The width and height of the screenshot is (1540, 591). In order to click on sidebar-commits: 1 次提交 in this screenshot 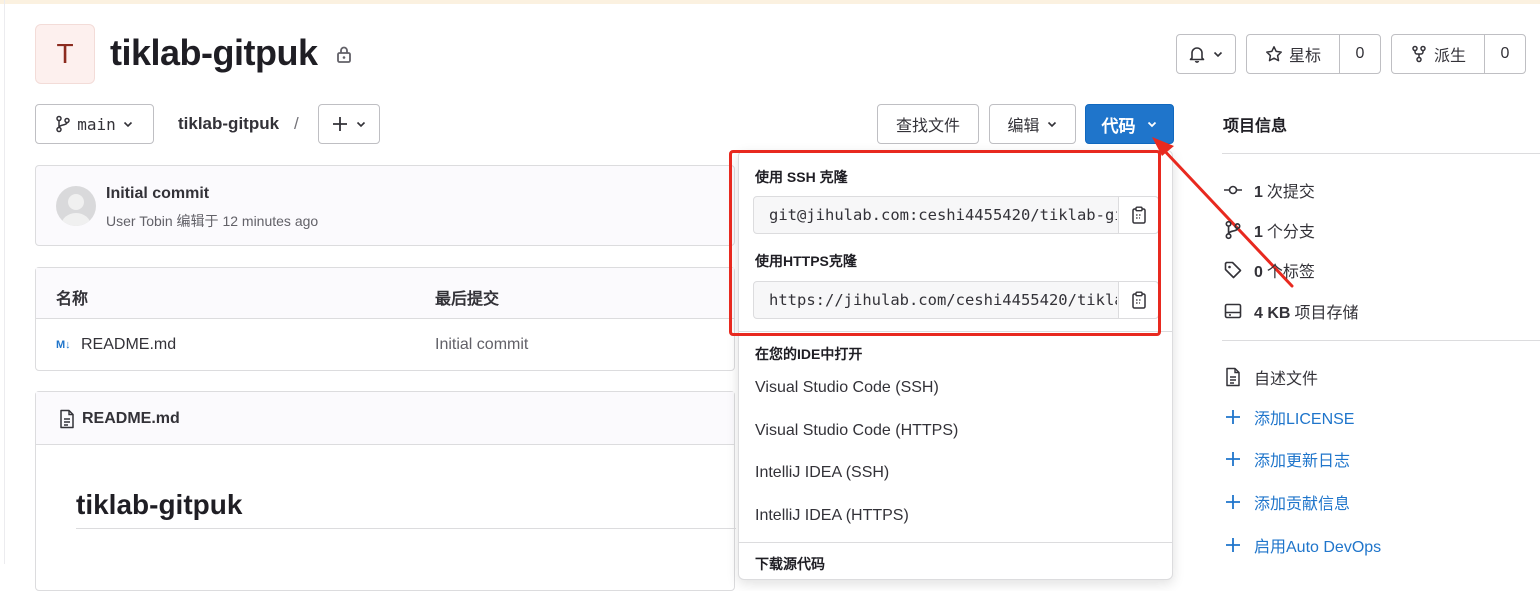, I will do `click(1269, 190)`.